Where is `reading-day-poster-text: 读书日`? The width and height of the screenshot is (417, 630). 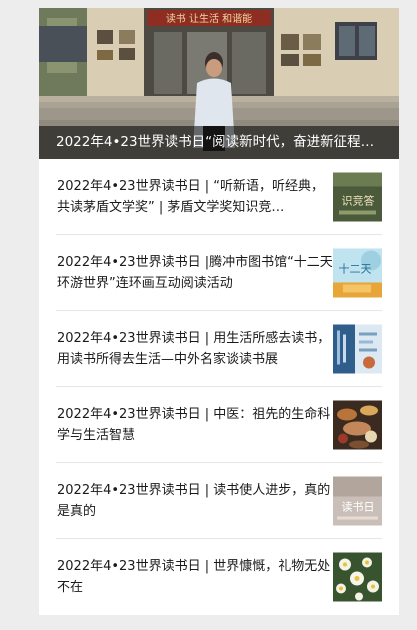
reading-day-poster-text: 读书日 is located at coordinates (358, 506).